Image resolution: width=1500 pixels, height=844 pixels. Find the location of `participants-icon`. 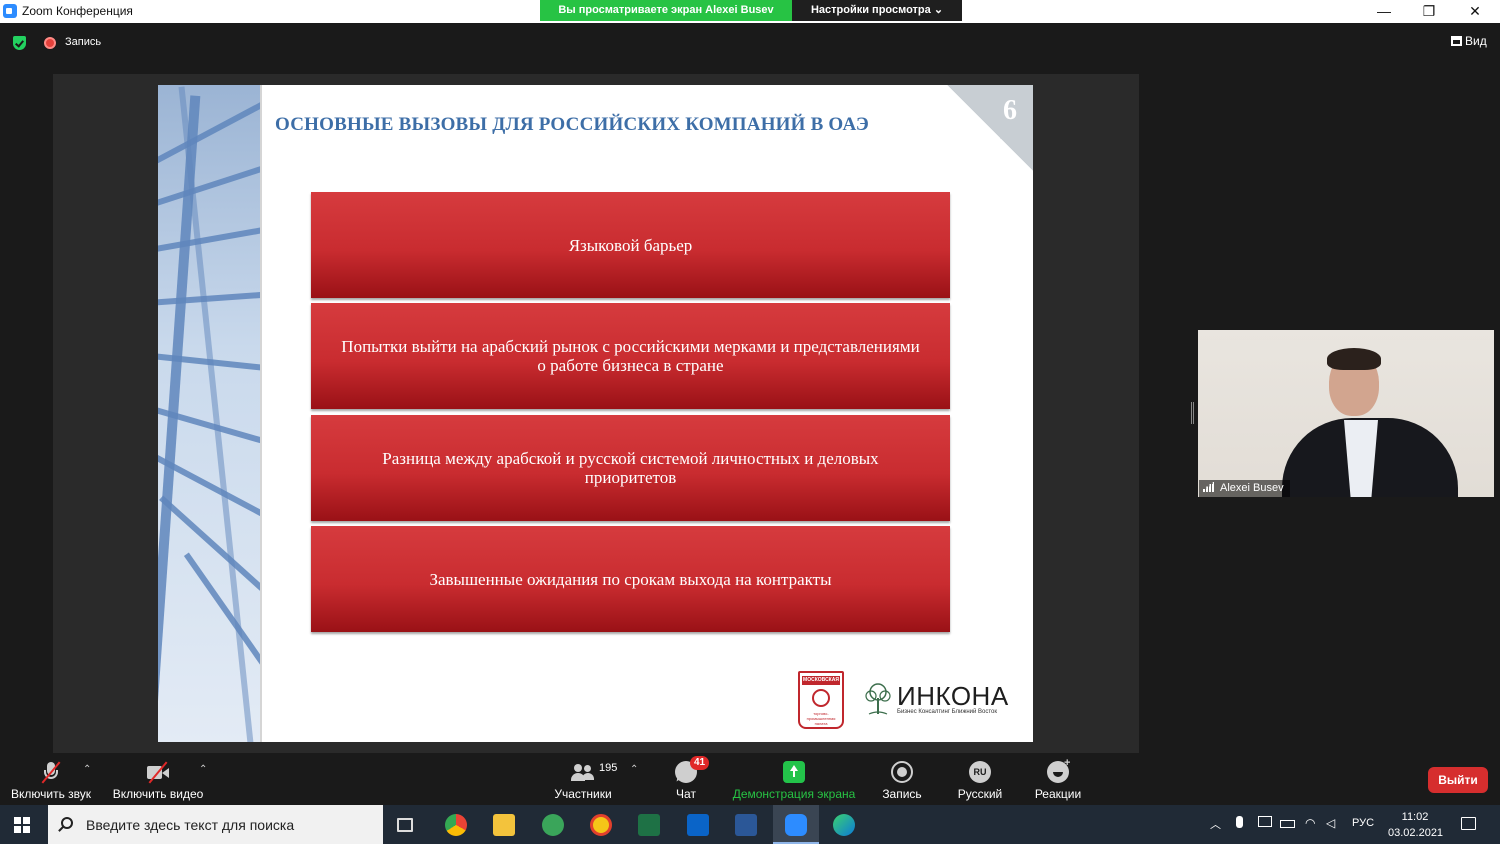

participants-icon is located at coordinates (582, 772).